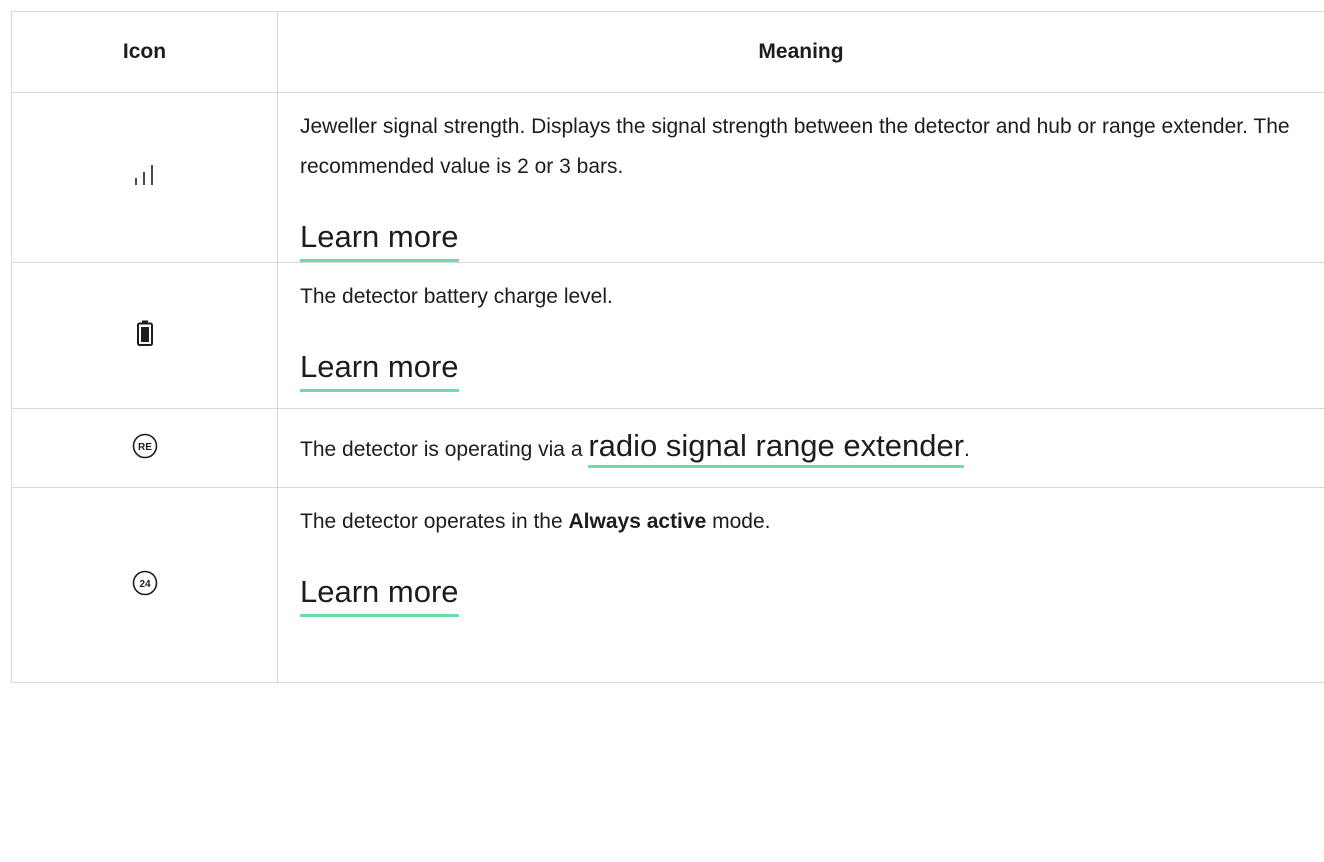 The width and height of the screenshot is (1324, 862). I want to click on icon-cell: RE, so click(144, 448).